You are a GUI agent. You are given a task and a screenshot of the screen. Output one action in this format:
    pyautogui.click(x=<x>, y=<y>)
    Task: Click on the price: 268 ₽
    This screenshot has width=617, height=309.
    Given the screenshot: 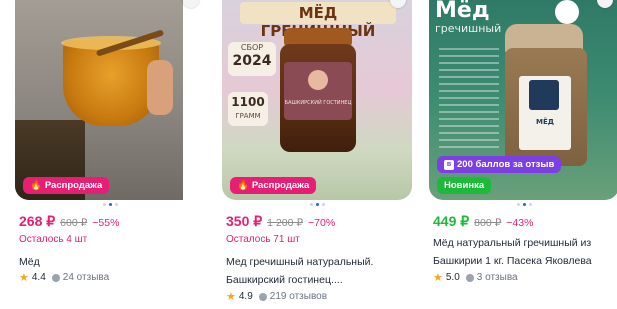 What is the action you would take?
    pyautogui.click(x=37, y=221)
    